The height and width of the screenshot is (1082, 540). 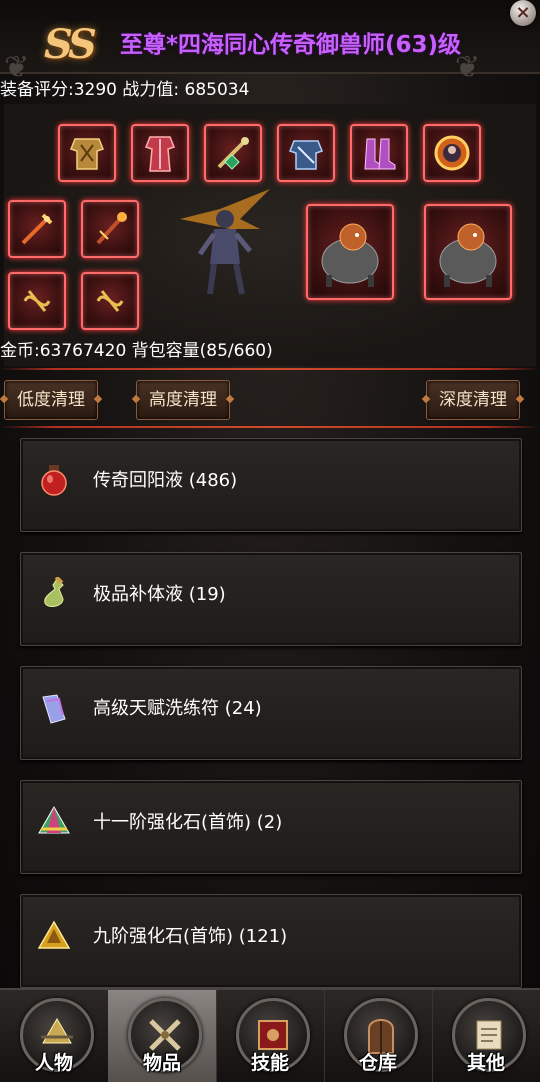 I want to click on list-item: 传奇回阳液 (486), so click(x=271, y=485).